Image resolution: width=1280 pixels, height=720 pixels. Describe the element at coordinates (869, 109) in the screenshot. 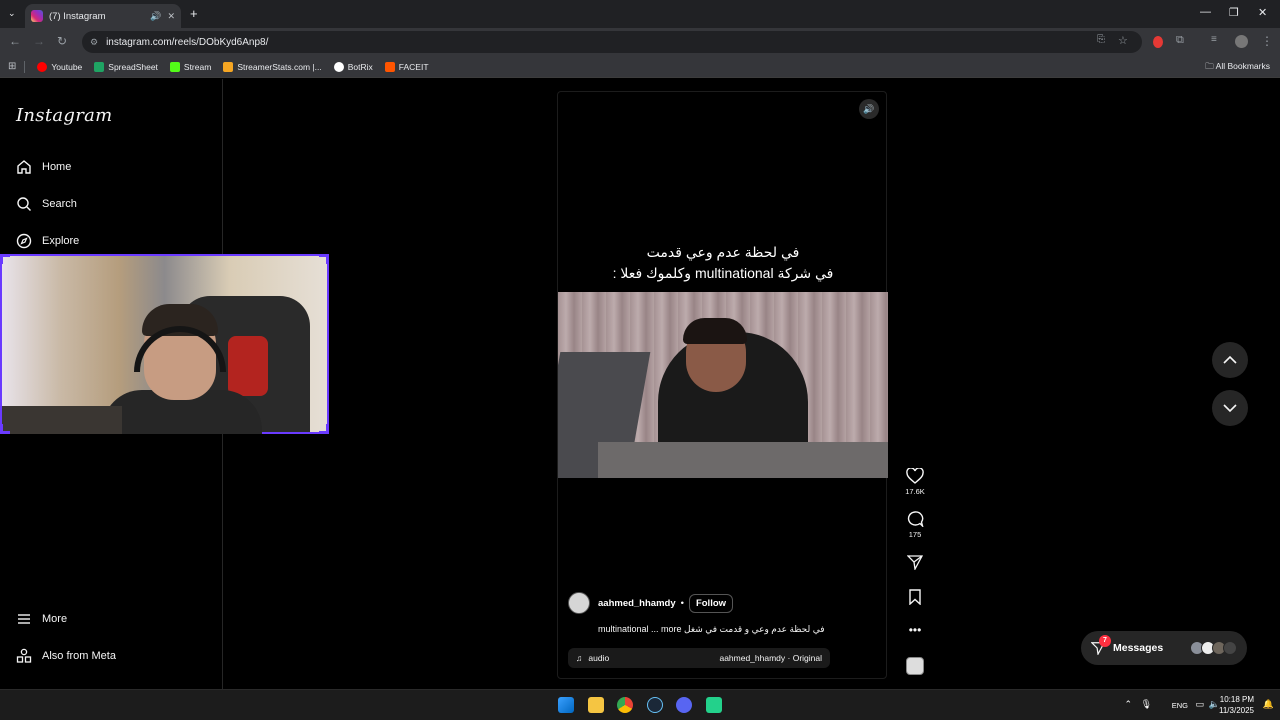

I see `volume-icon: 🔊` at that location.